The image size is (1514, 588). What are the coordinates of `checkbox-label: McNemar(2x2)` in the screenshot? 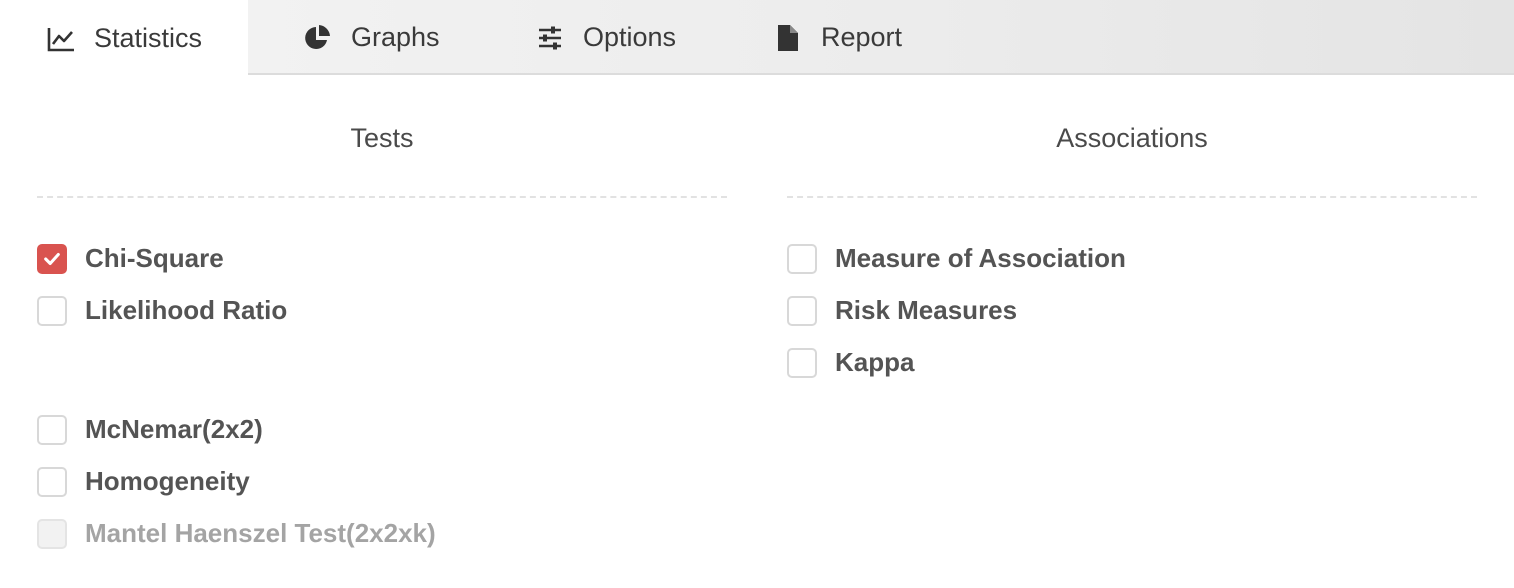 It's located at (174, 429).